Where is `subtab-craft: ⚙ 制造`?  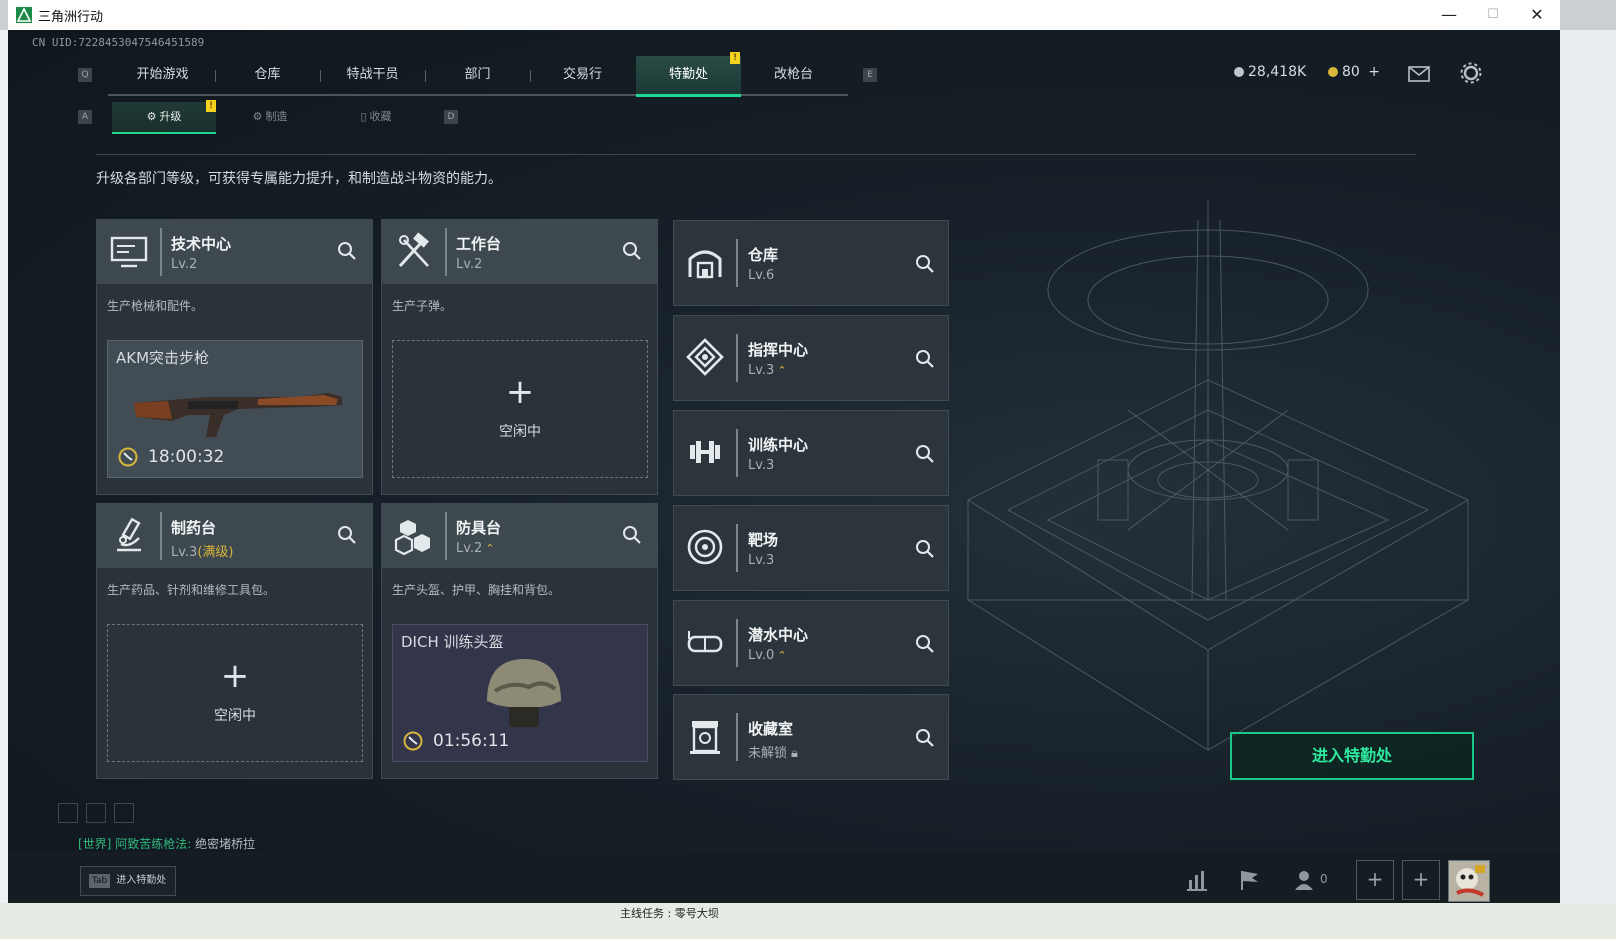
subtab-craft: ⚙ 制造 is located at coordinates (270, 117).